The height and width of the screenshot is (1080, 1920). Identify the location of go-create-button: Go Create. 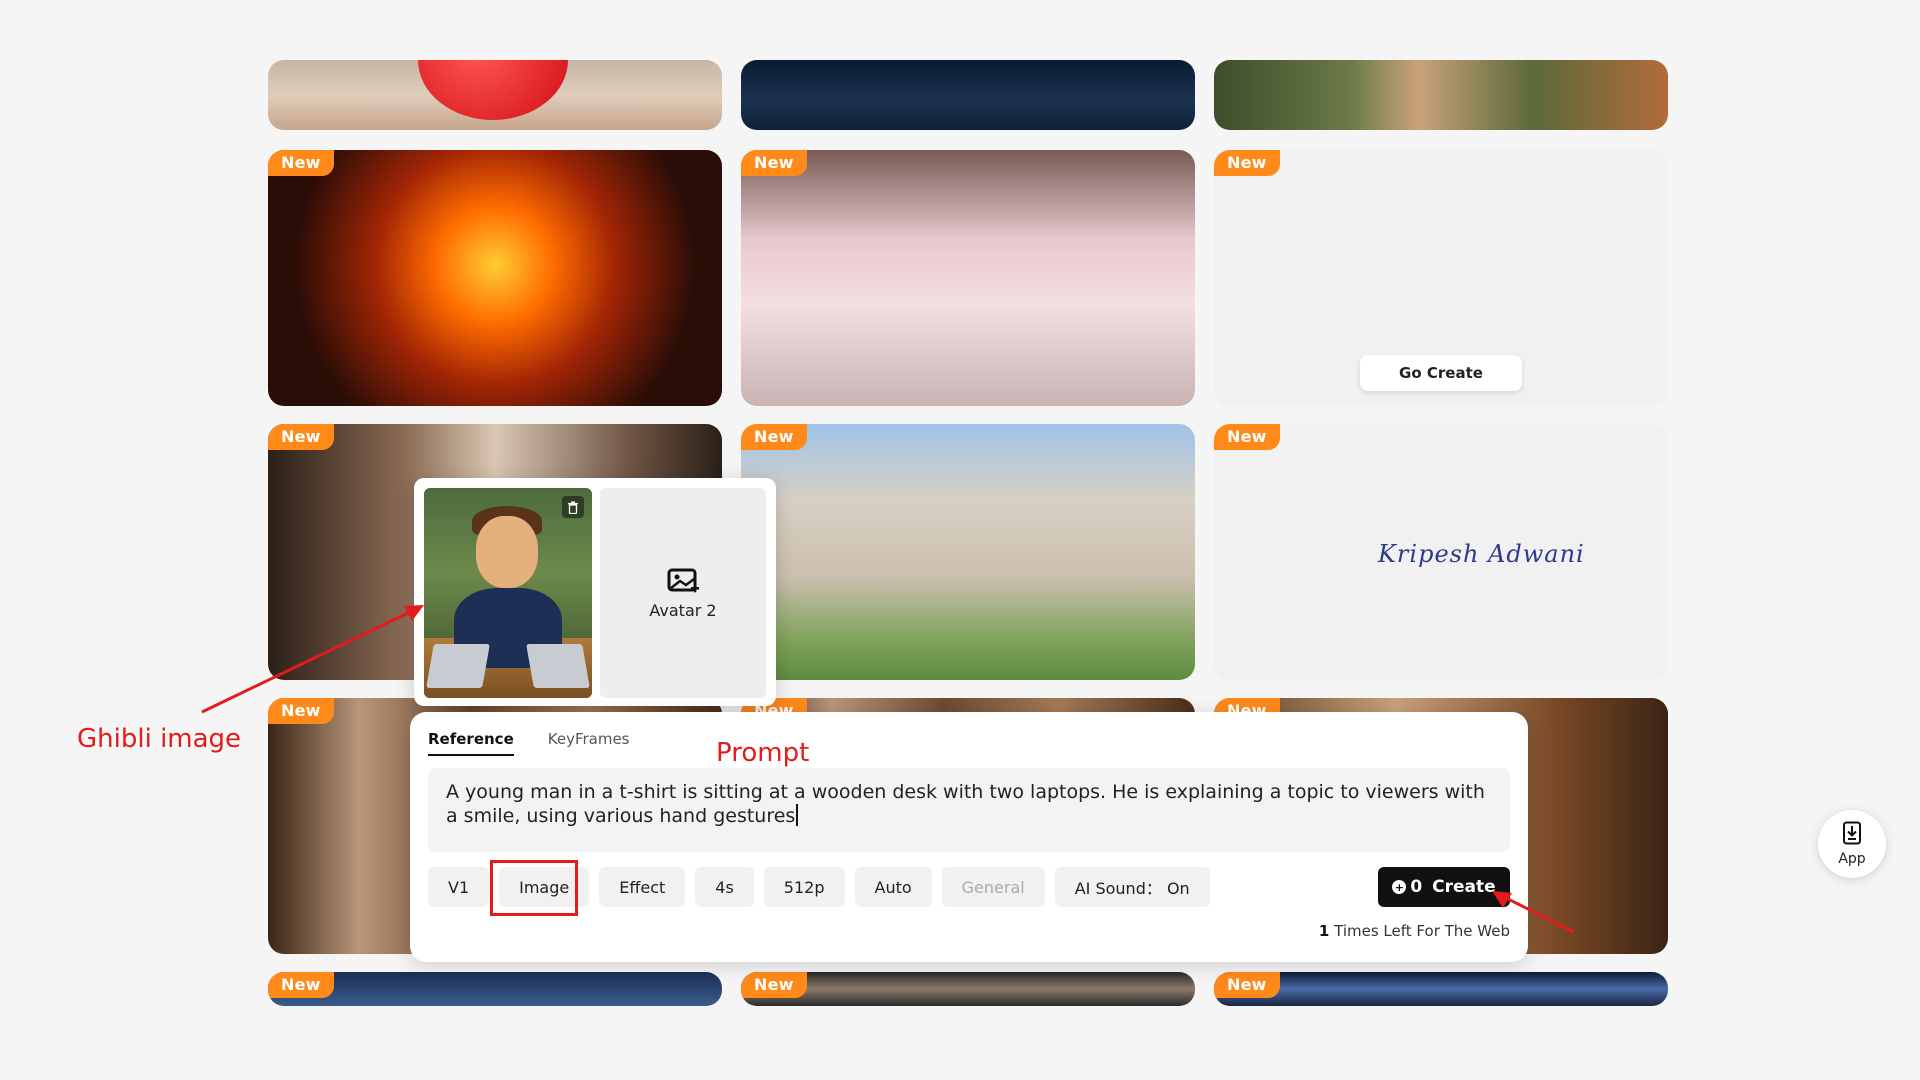
(1441, 373).